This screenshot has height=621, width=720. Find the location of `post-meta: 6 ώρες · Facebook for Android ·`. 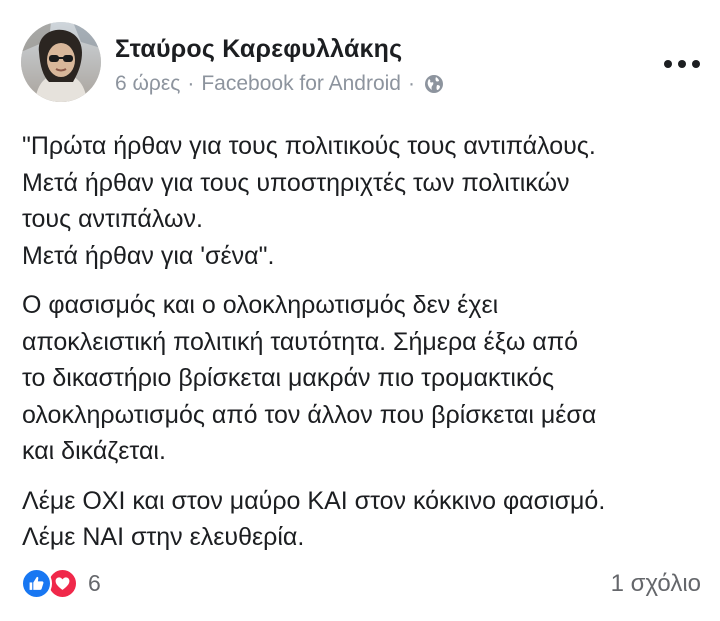

post-meta: 6 ώρες · Facebook for Android · is located at coordinates (279, 84).